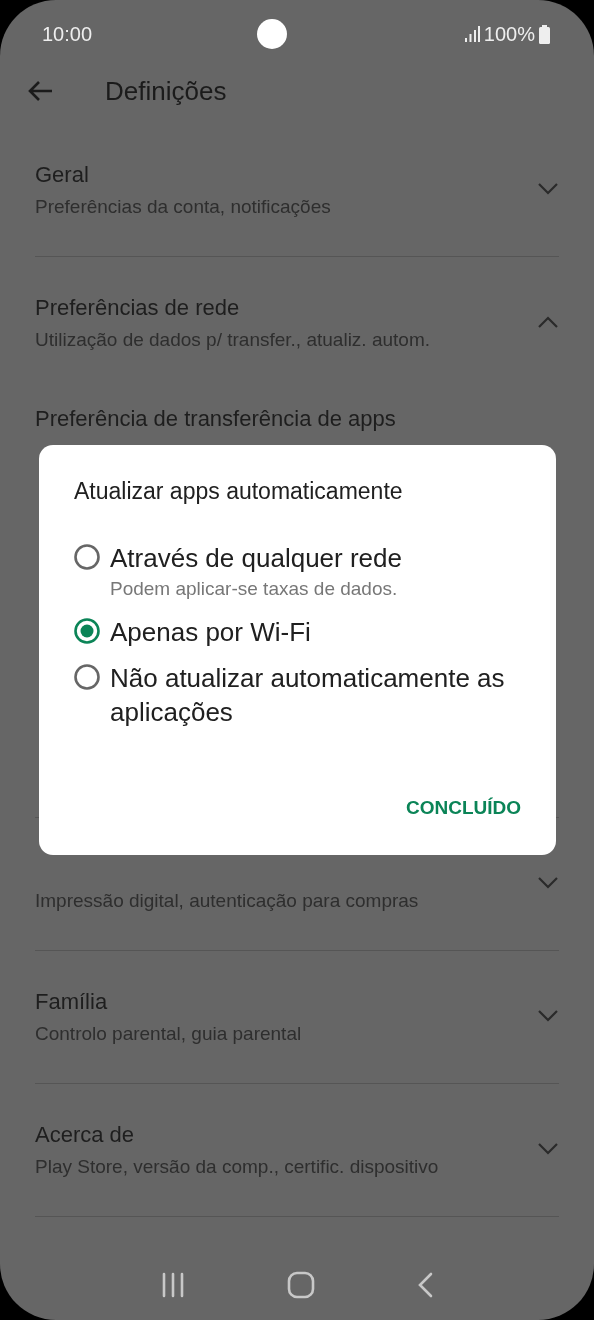 Image resolution: width=594 pixels, height=1320 pixels. What do you see at coordinates (316, 695) in the screenshot?
I see `option-label: Não atualizar automaticamente as aplicações` at bounding box center [316, 695].